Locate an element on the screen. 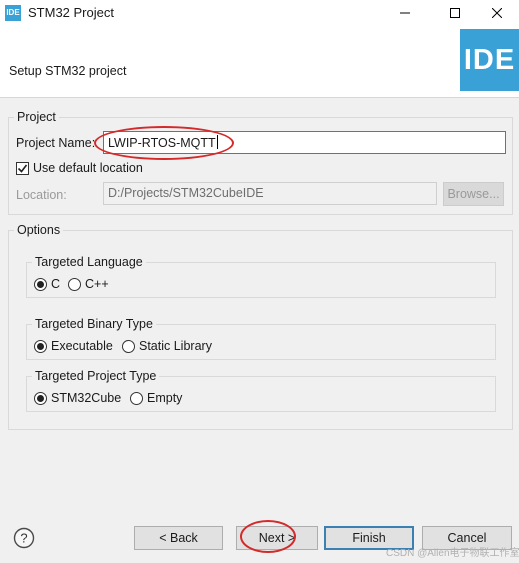 The image size is (519, 563). back-button: < Back is located at coordinates (178, 538).